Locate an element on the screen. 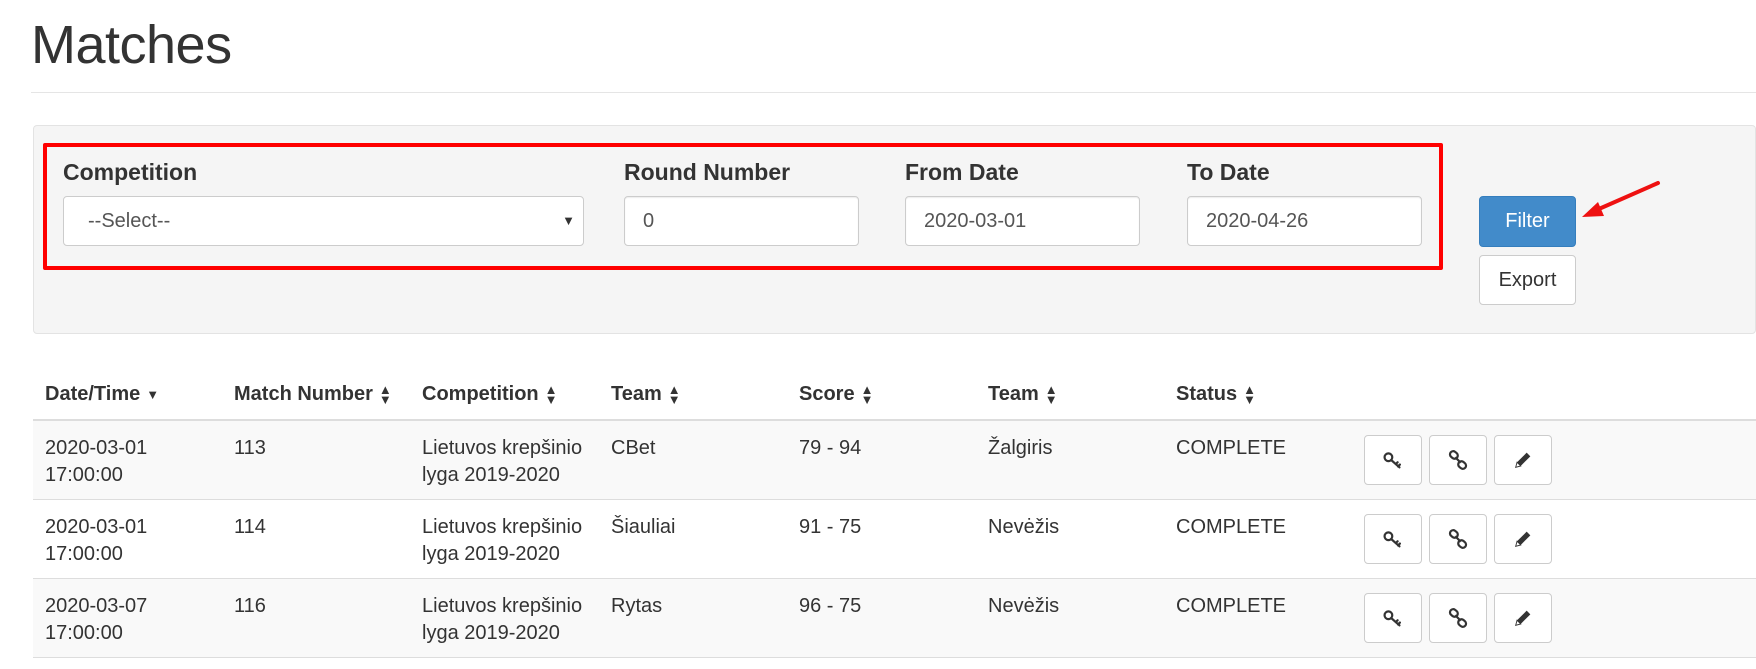  cell-home-team: Rytas is located at coordinates (637, 606).